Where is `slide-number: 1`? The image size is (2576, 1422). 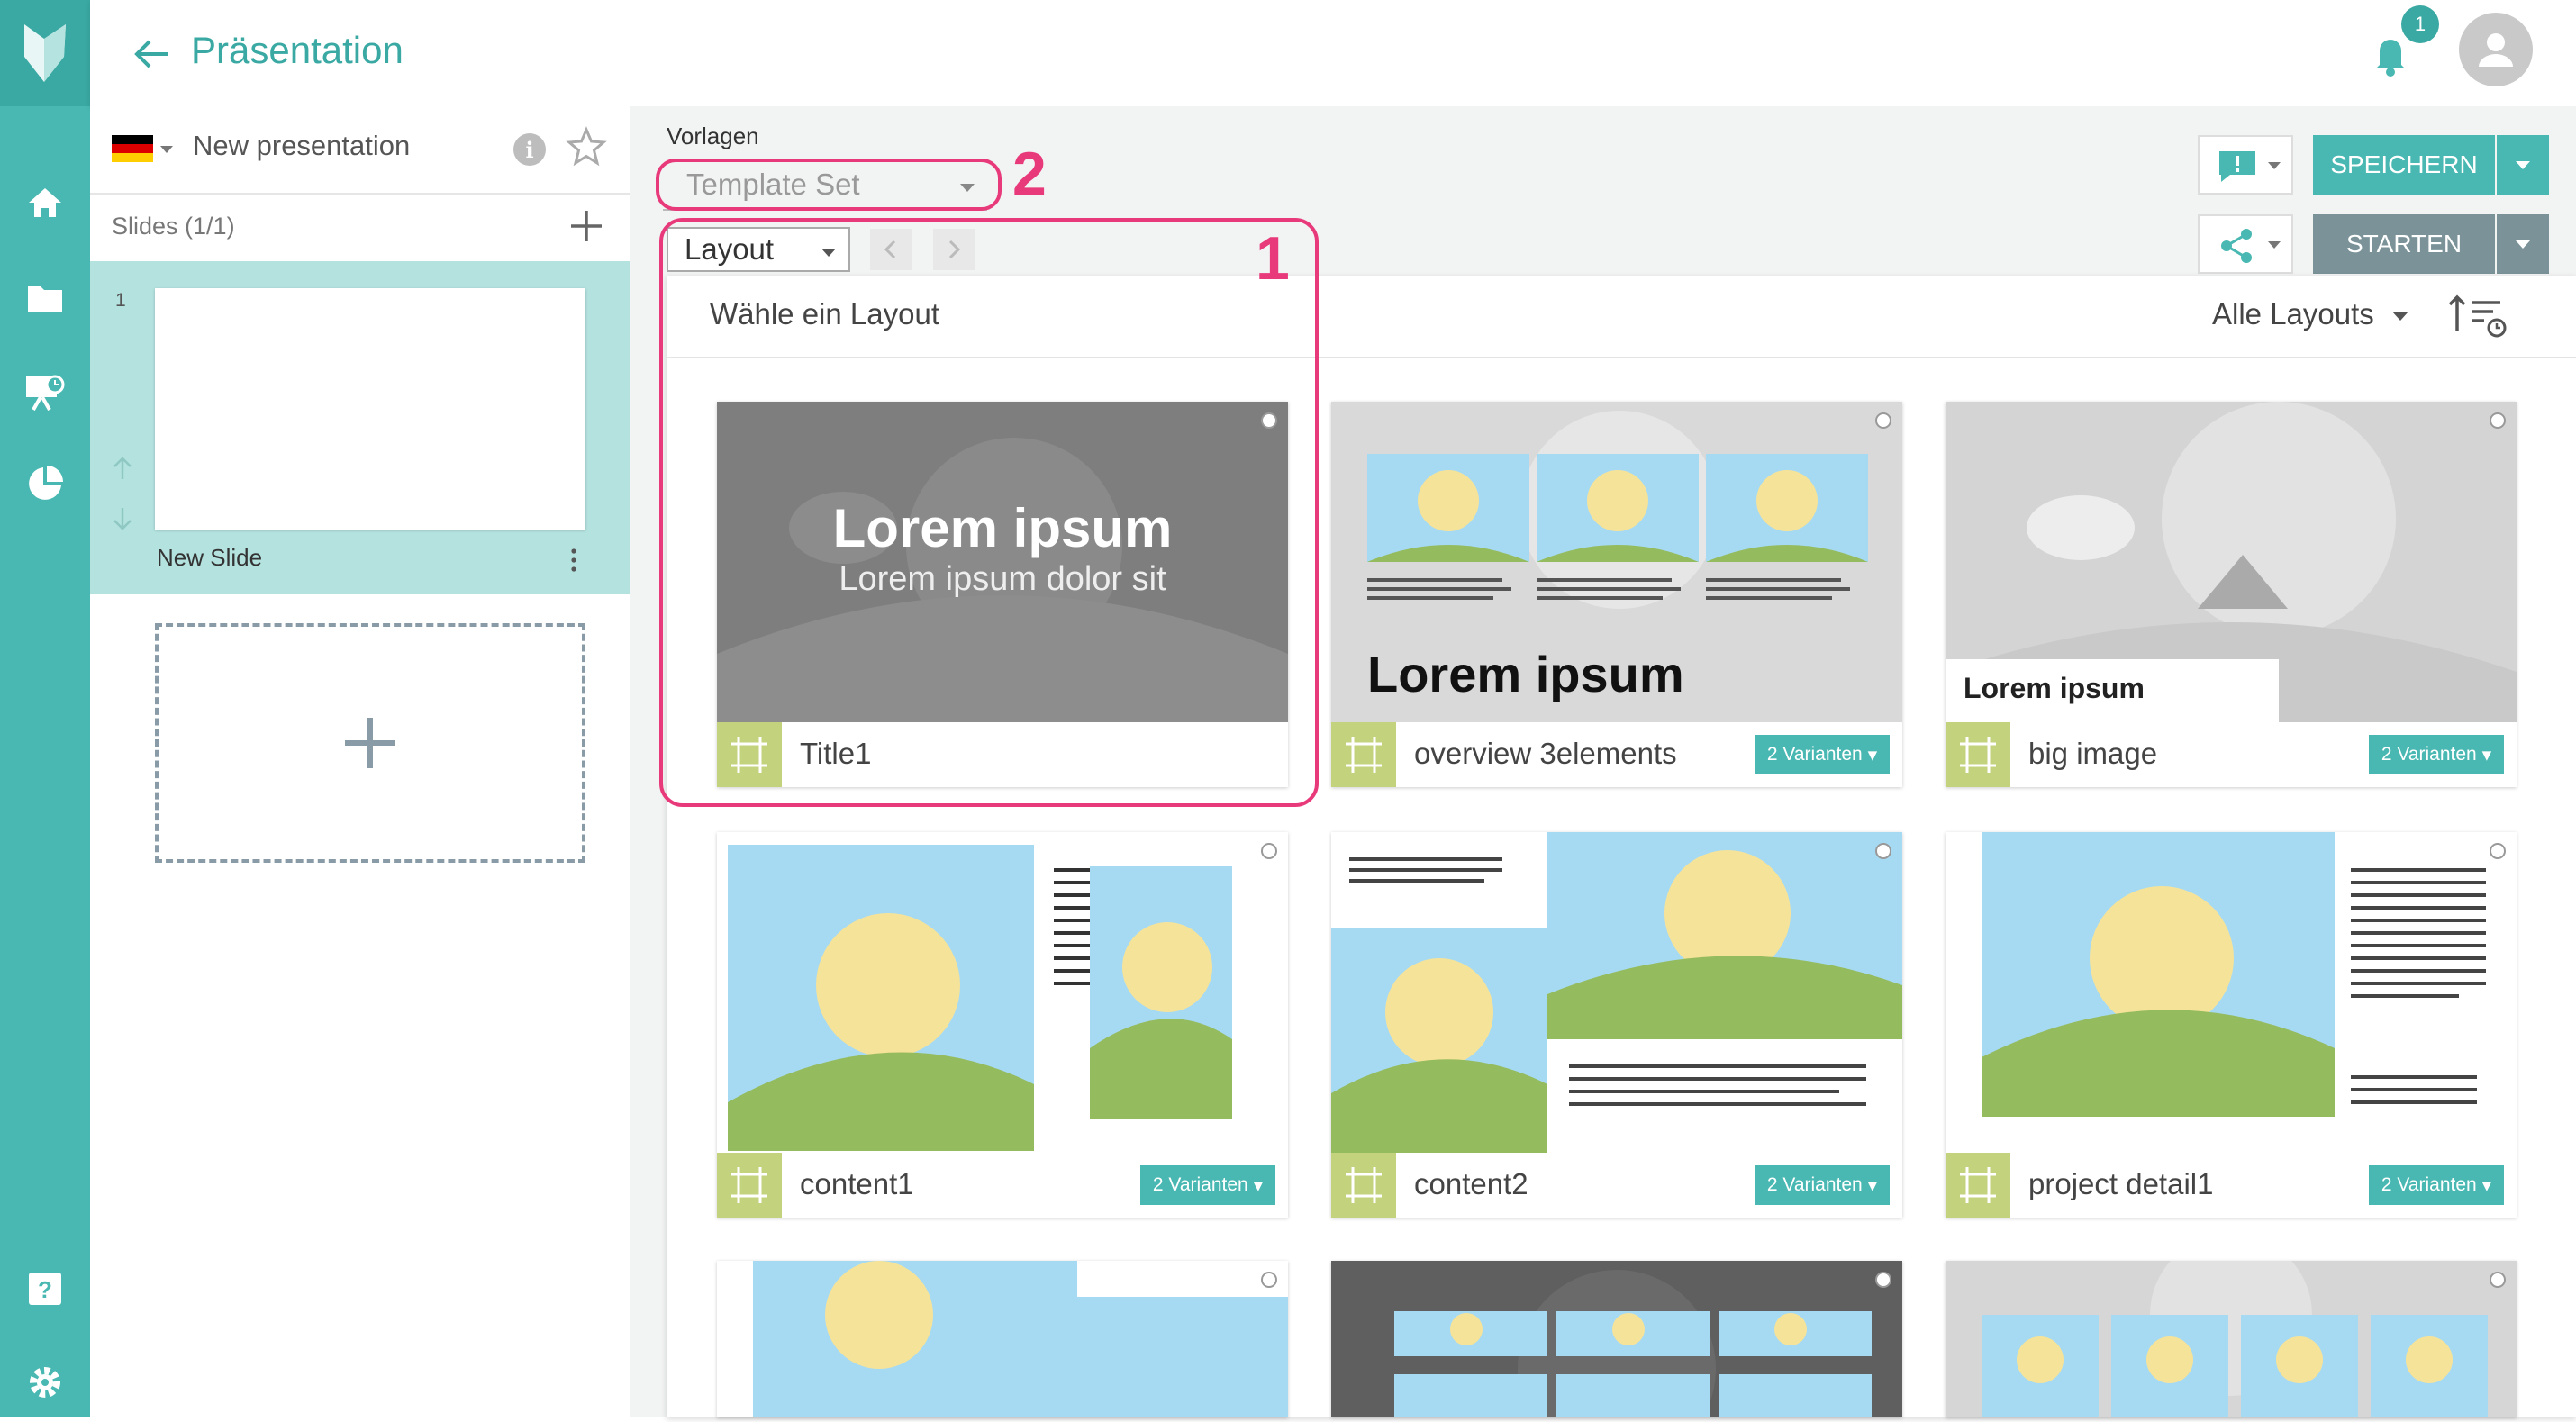 slide-number: 1 is located at coordinates (120, 301).